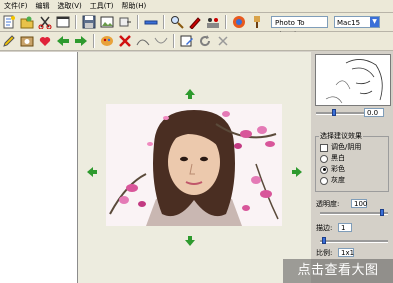 Image resolution: width=393 pixels, height=283 pixels. I want to click on radio-option: 彩色, so click(332, 169).